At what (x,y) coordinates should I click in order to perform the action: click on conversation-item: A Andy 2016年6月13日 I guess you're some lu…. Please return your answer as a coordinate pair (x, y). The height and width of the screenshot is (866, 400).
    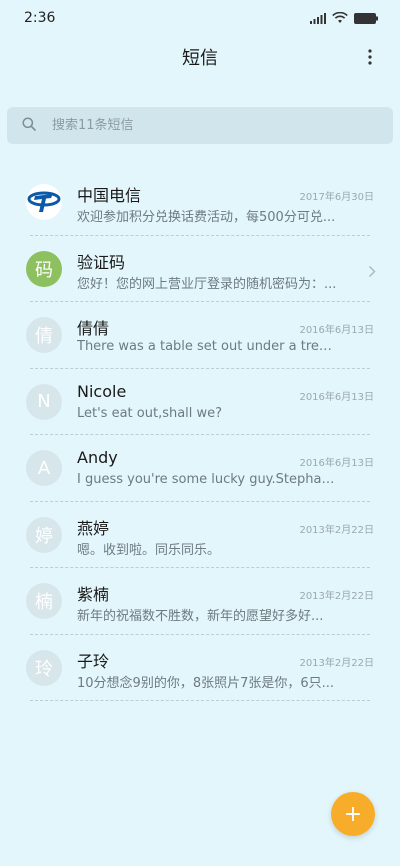
    Looking at the image, I should click on (200, 468).